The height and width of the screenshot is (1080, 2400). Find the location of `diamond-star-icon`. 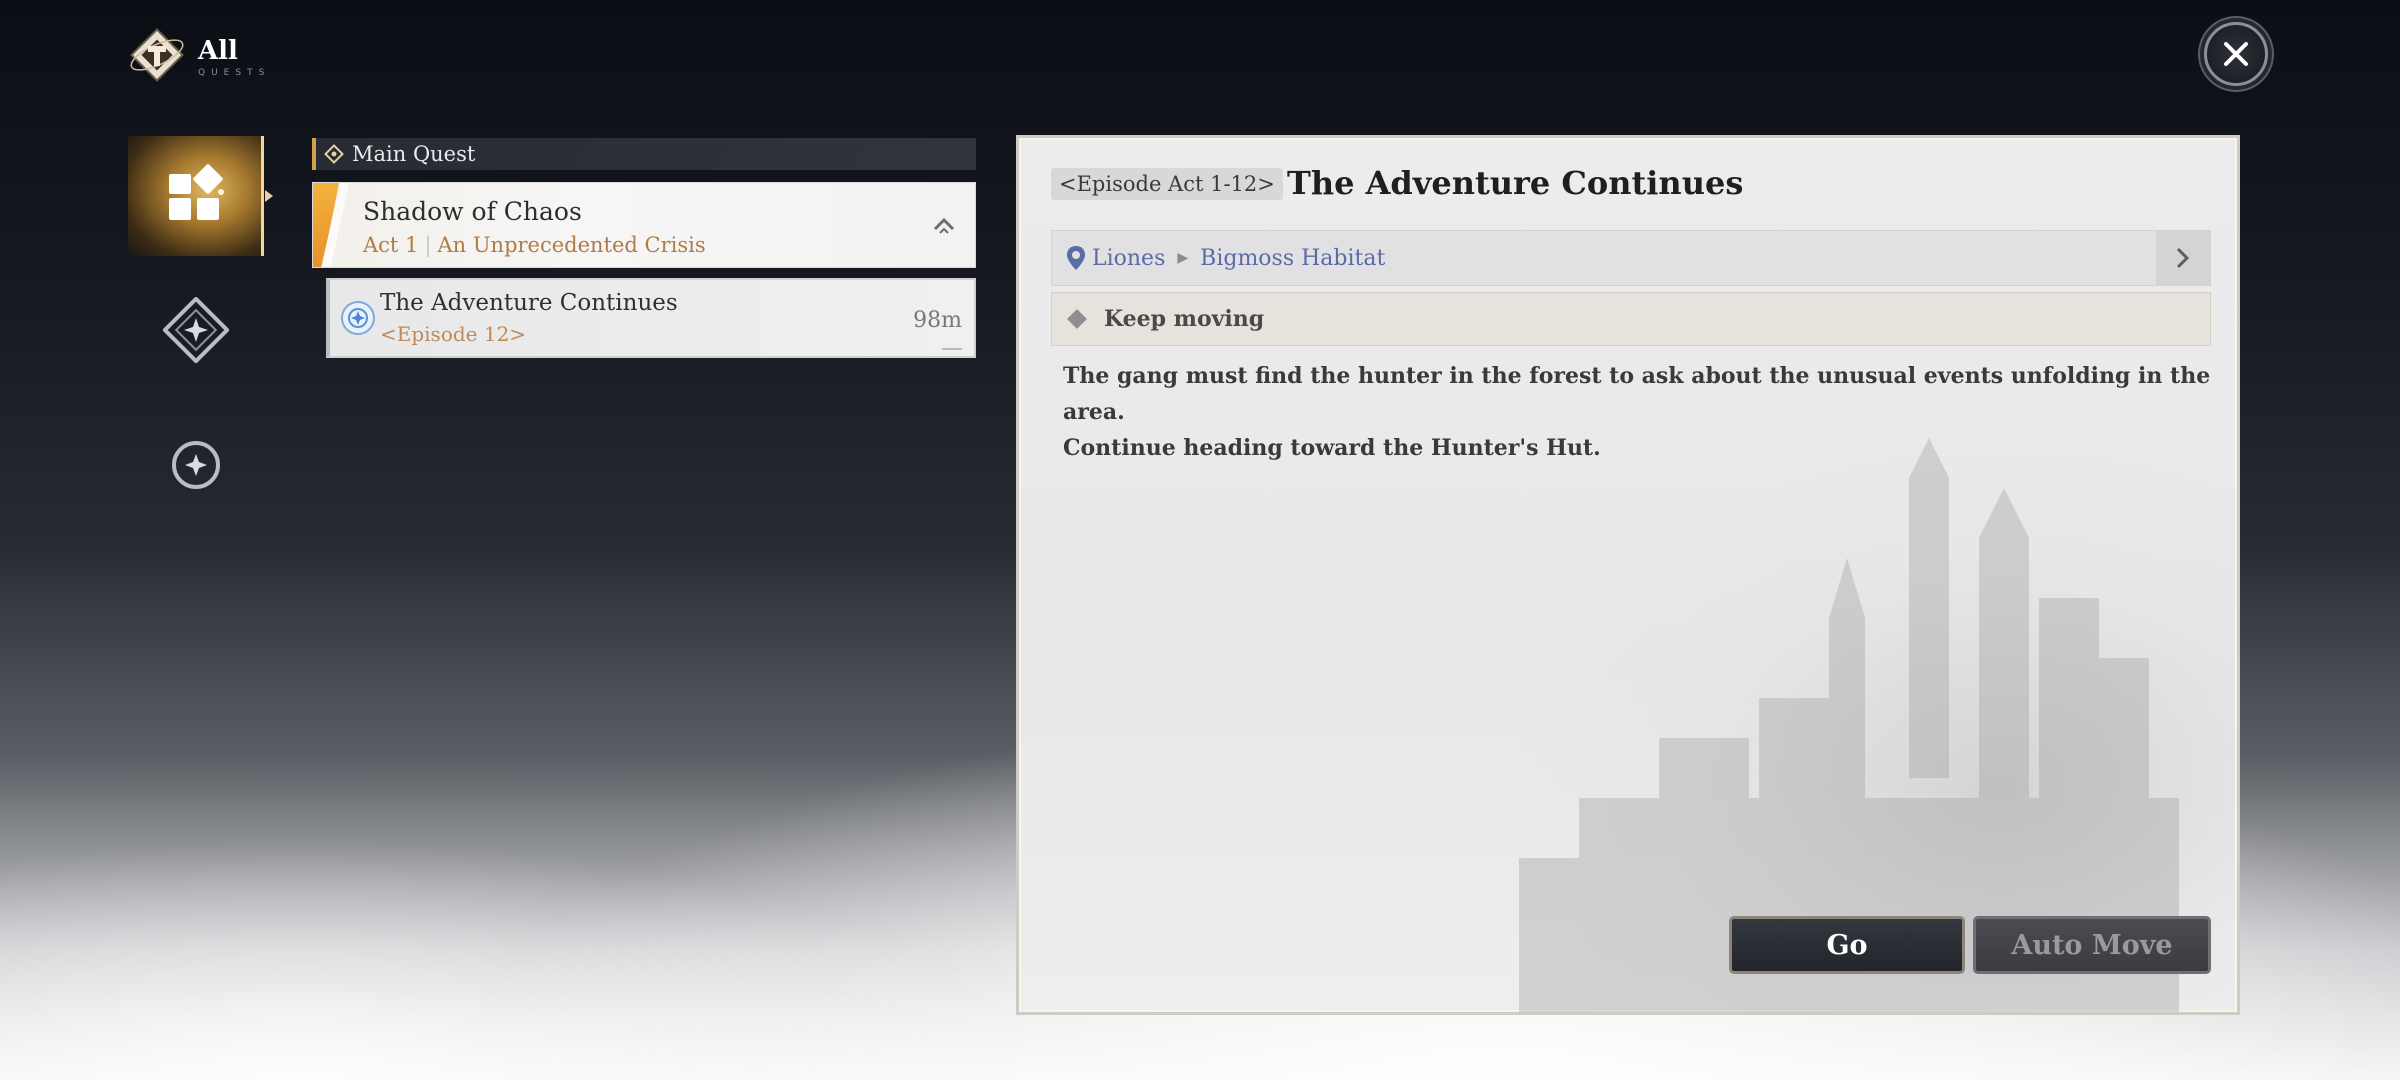

diamond-star-icon is located at coordinates (196, 330).